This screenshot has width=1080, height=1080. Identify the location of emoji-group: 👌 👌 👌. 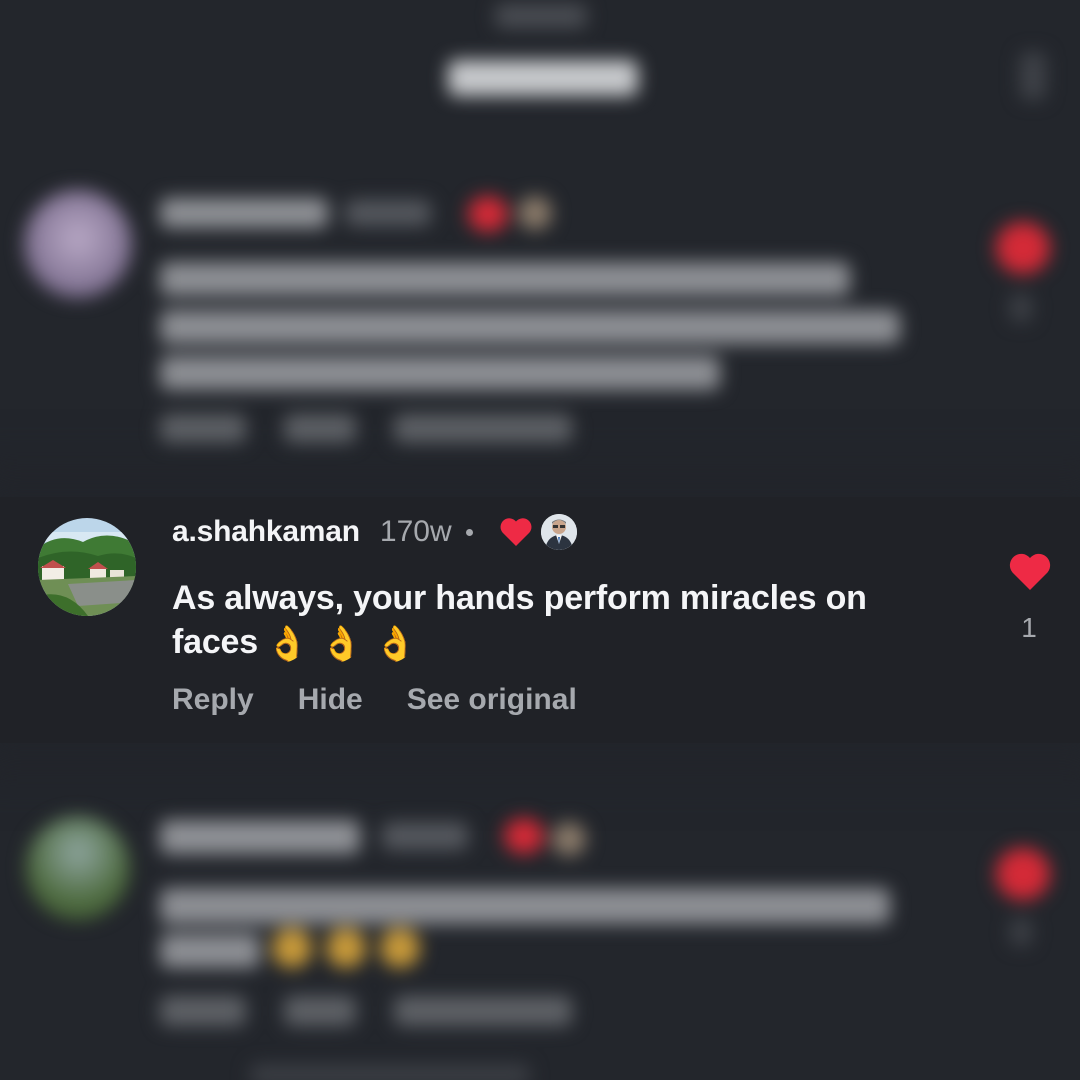
(347, 644).